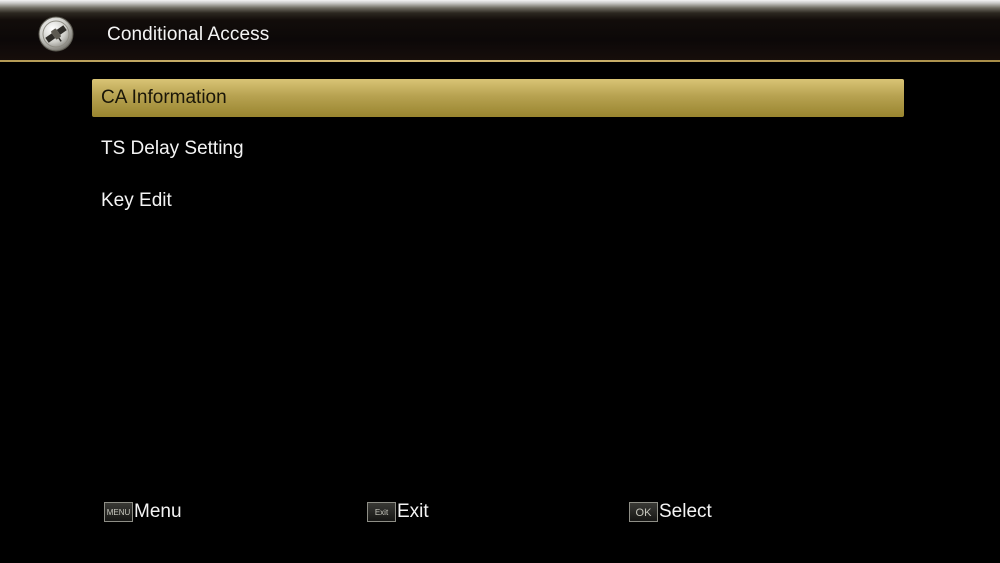 This screenshot has height=563, width=1000. Describe the element at coordinates (118, 512) in the screenshot. I see `menu-key-icon: MENU` at that location.